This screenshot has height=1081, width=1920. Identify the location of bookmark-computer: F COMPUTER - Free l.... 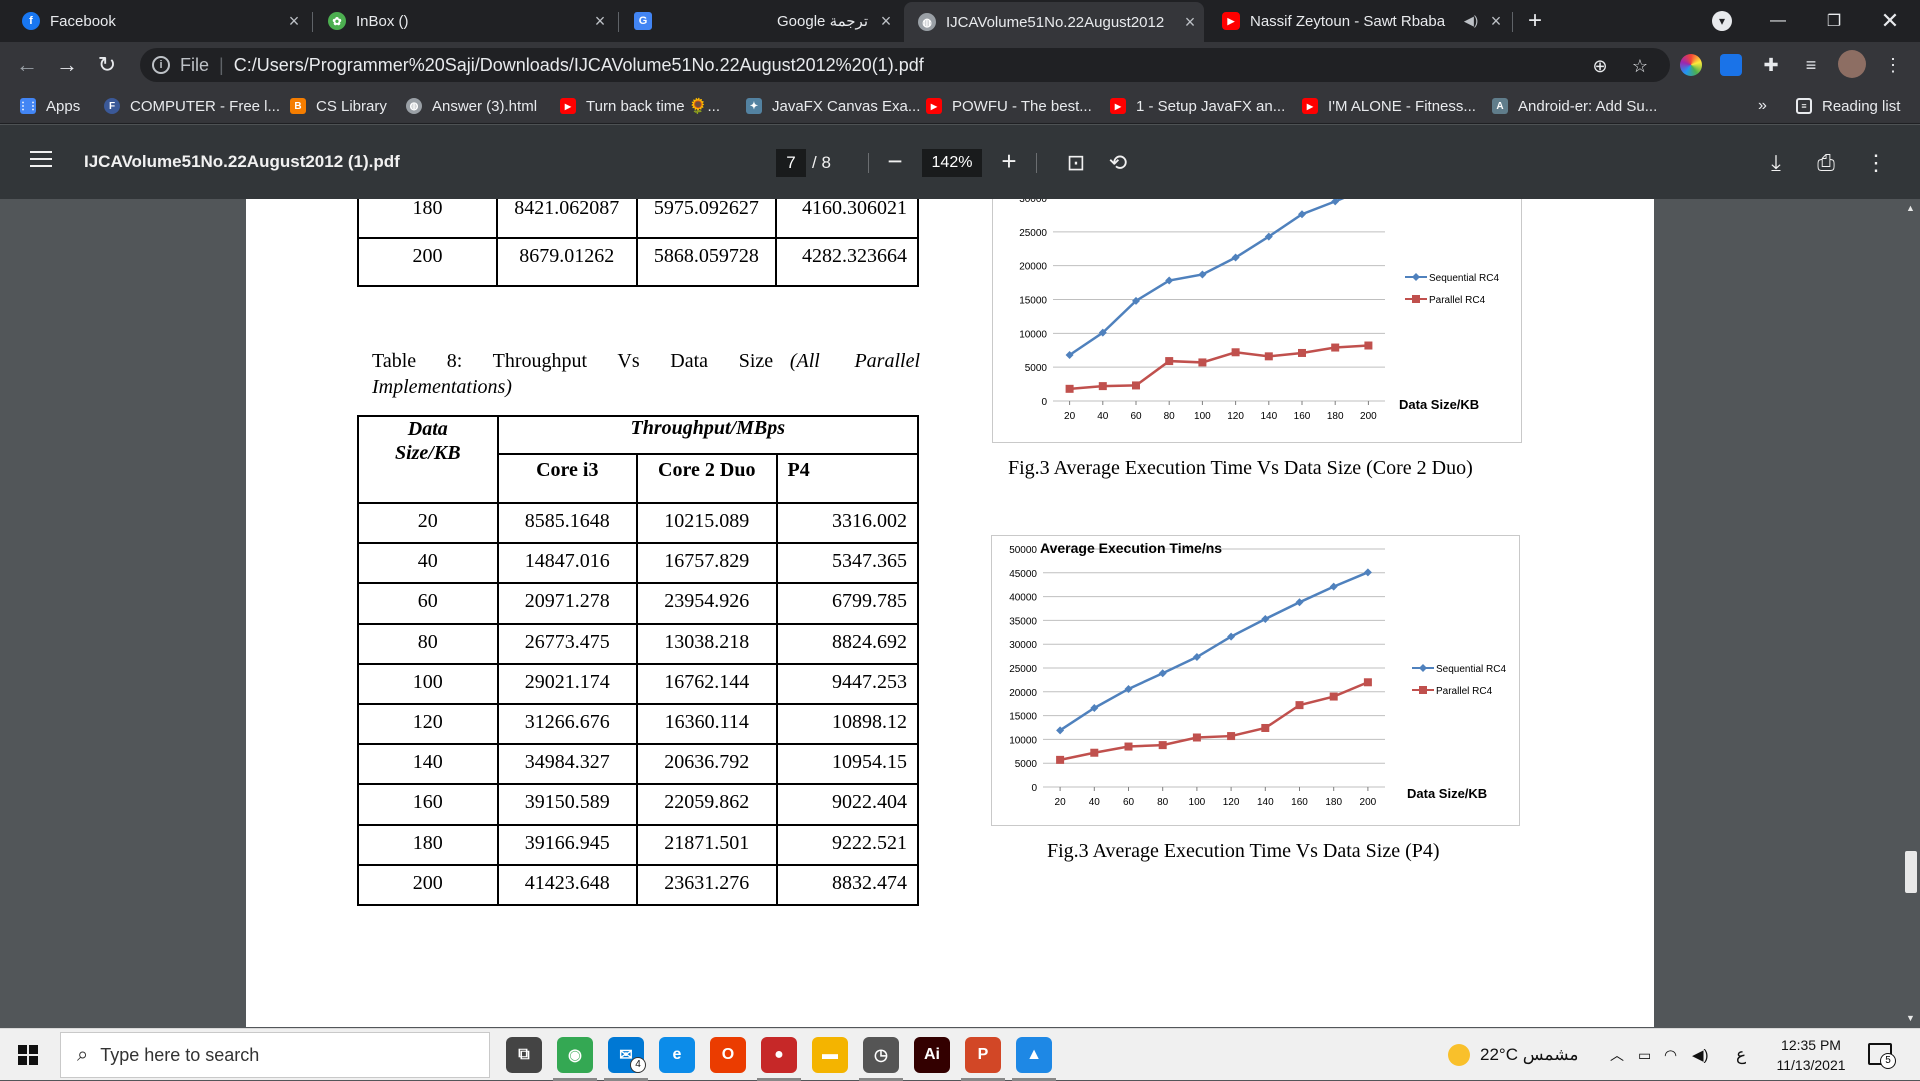
(192, 106).